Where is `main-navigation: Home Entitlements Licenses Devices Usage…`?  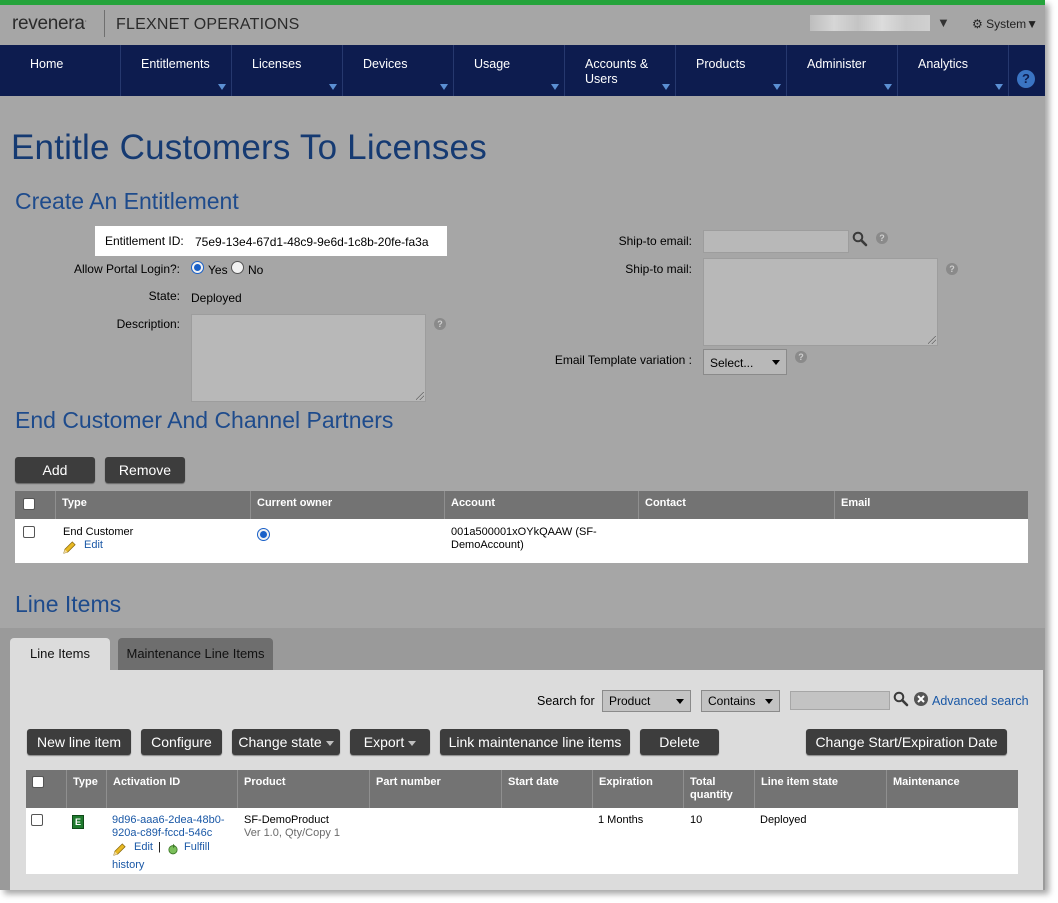 main-navigation: Home Entitlements Licenses Devices Usage… is located at coordinates (522, 70).